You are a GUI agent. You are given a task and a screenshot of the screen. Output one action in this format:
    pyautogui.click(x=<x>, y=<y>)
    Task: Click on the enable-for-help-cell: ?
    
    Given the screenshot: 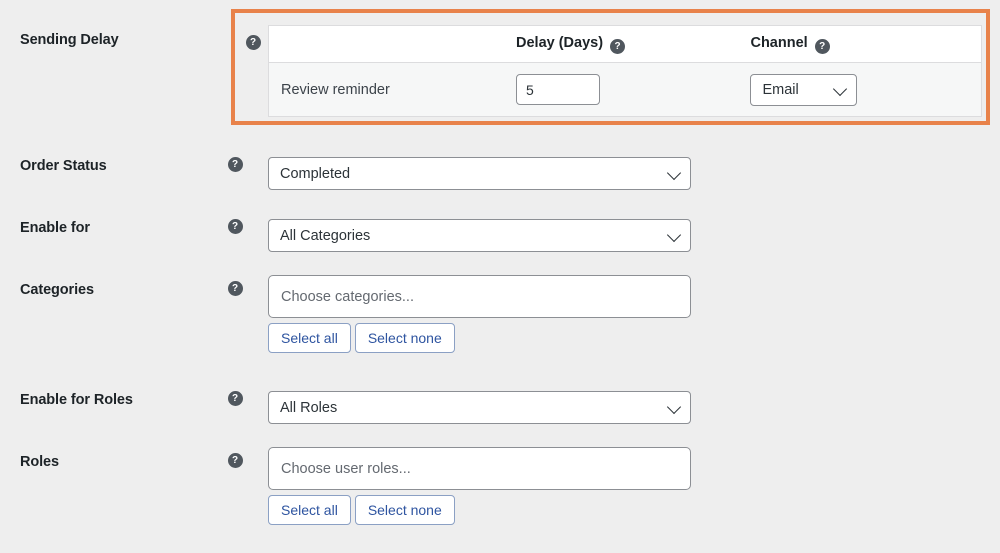 What is the action you would take?
    pyautogui.click(x=235, y=226)
    